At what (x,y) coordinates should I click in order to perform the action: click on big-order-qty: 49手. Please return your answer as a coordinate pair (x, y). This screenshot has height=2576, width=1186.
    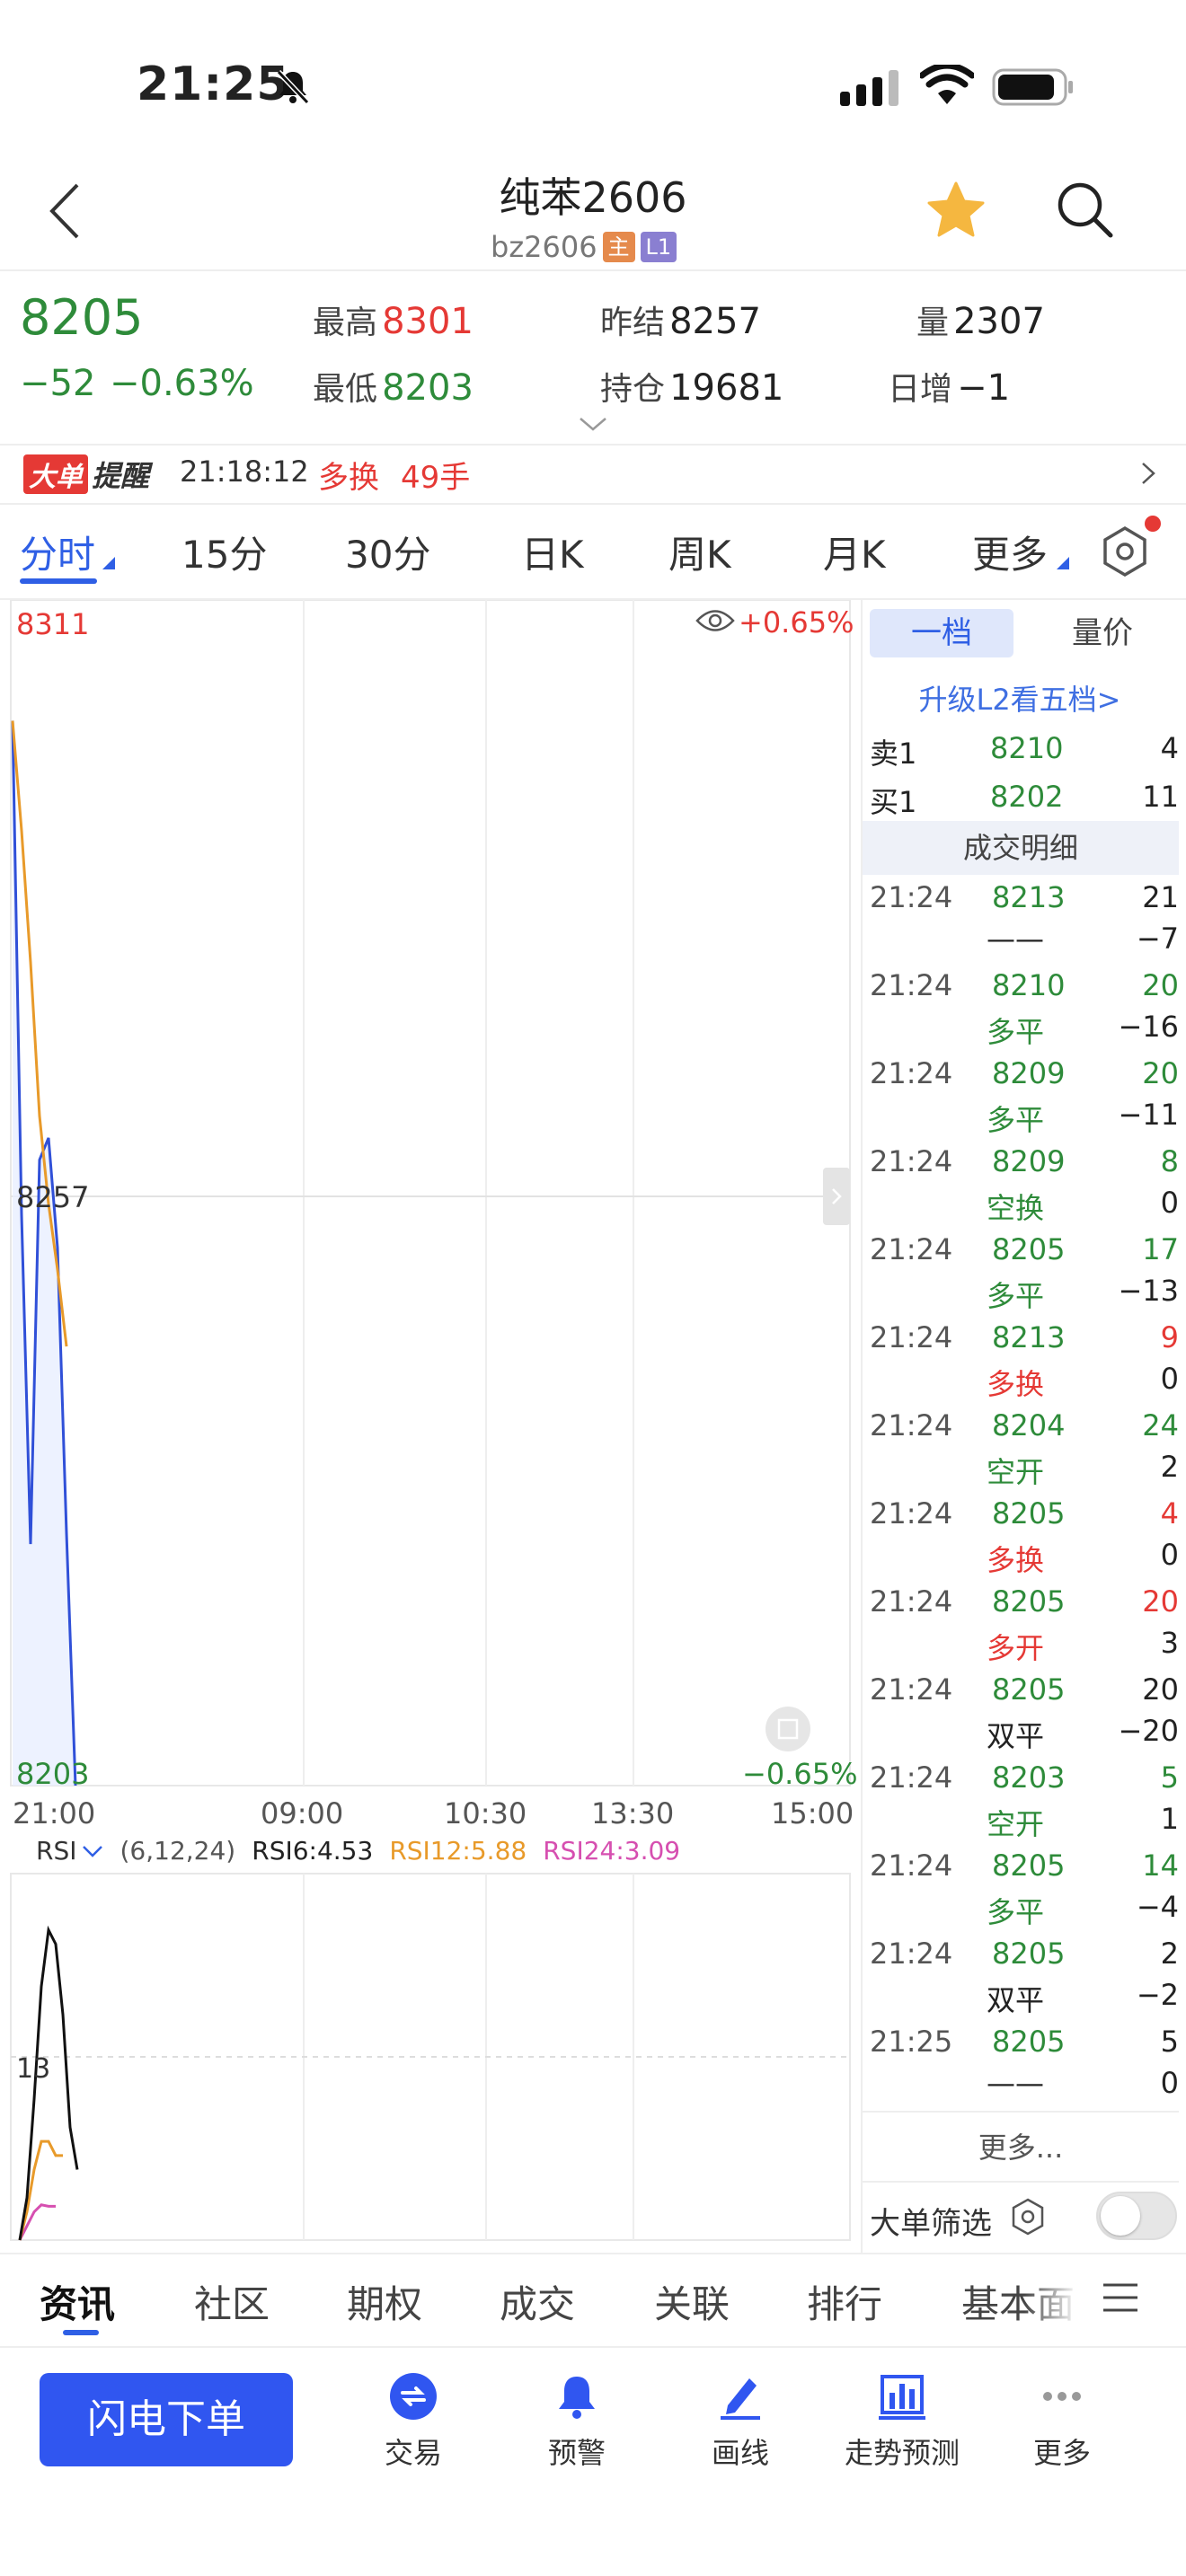
    Looking at the image, I should click on (436, 478).